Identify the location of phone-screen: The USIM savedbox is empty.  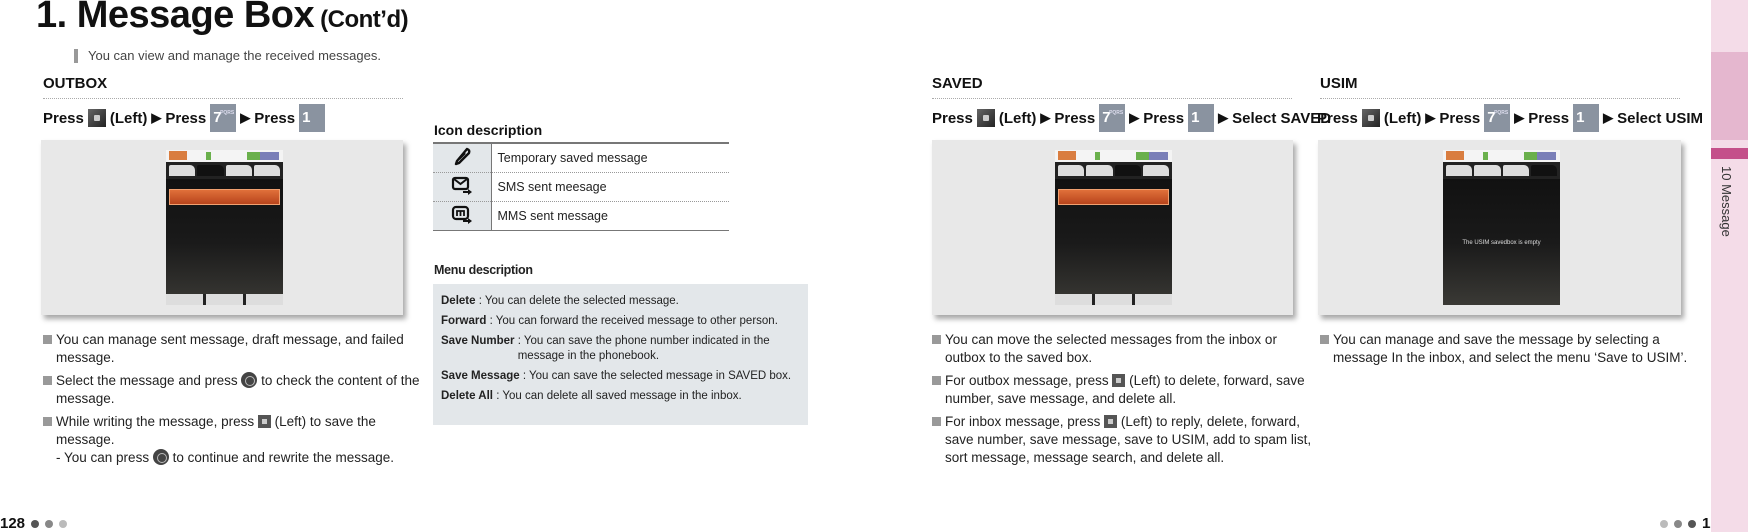
(1501, 227).